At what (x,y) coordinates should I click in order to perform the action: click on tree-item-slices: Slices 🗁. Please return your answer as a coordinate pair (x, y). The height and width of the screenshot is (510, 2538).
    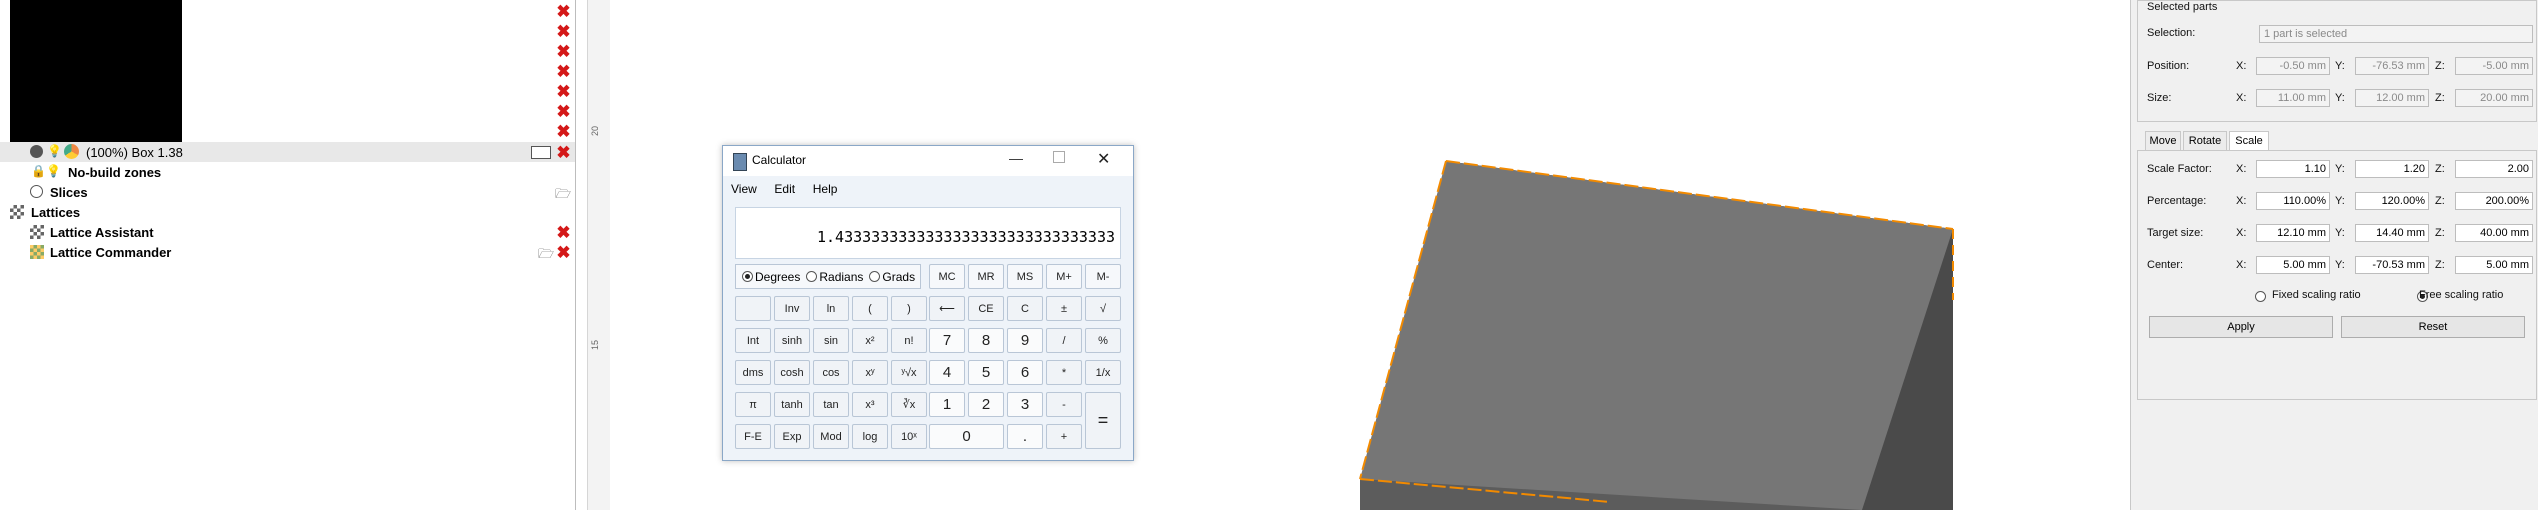
    Looking at the image, I should click on (287, 192).